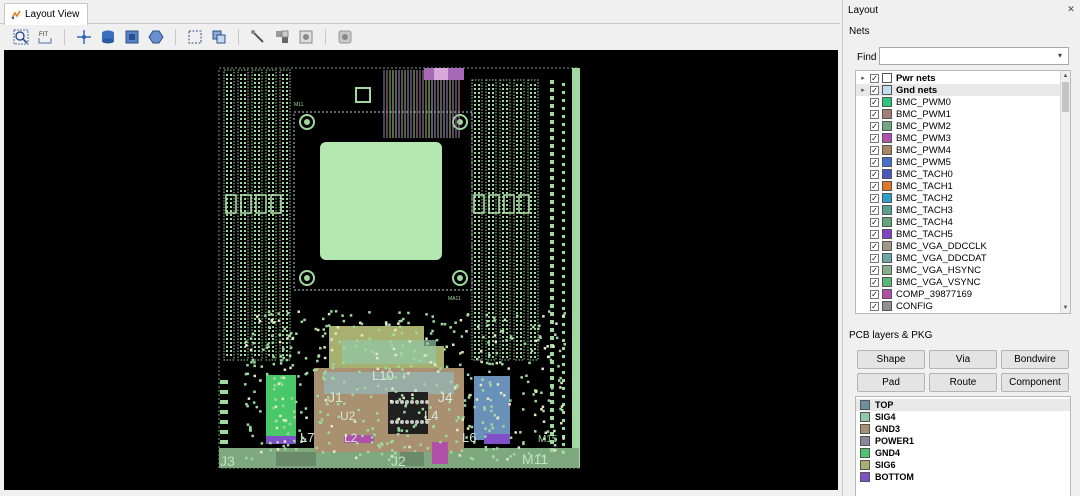  I want to click on tab-layout-view: Layout View, so click(46, 14).